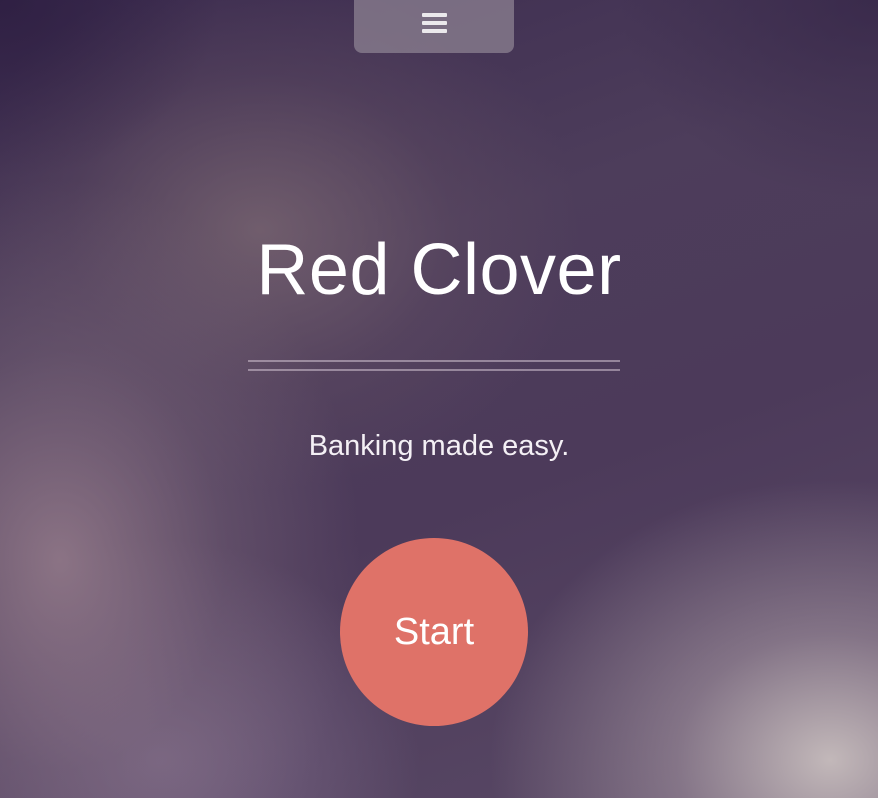 Image resolution: width=878 pixels, height=798 pixels. I want to click on page-title: Red Clover, so click(439, 270).